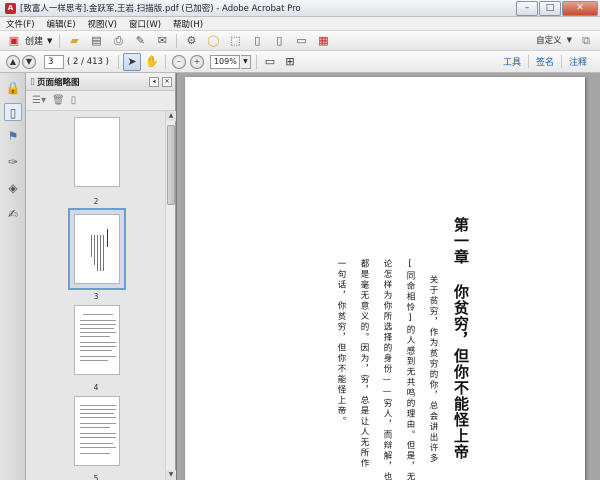  Describe the element at coordinates (170, 295) in the screenshot. I see `thumbnail-scrollbar: ▲ ▼` at that location.